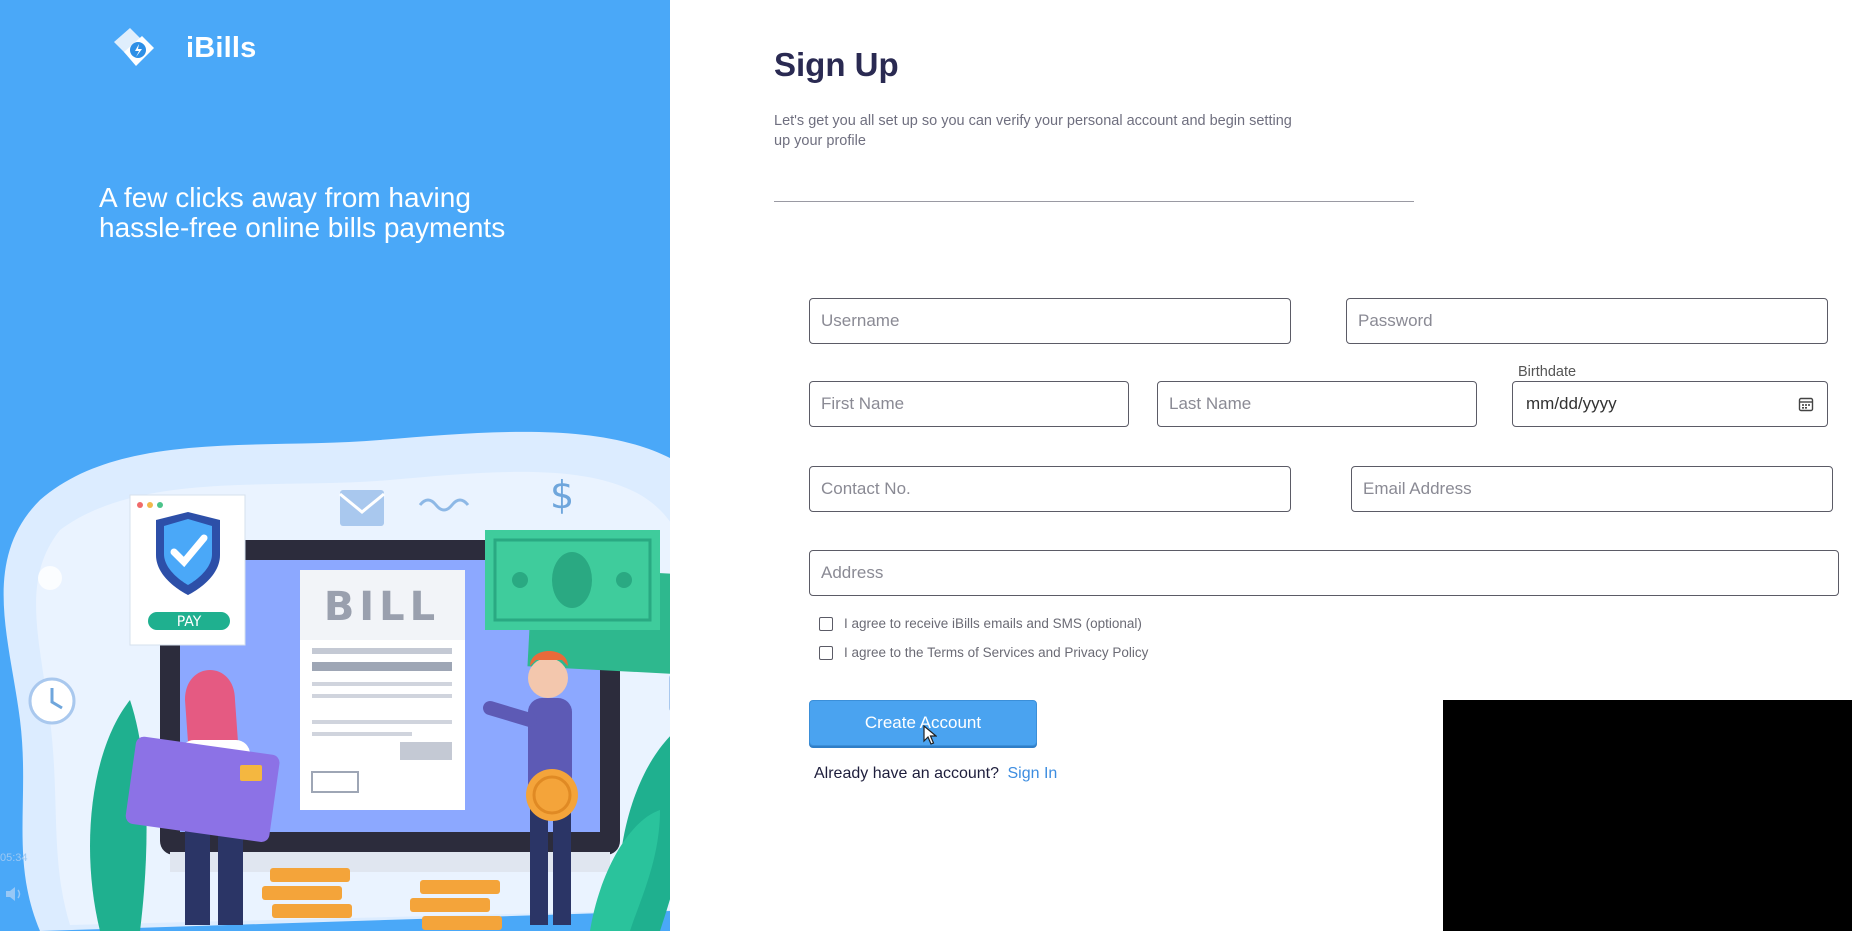  Describe the element at coordinates (14, 894) in the screenshot. I see `volume-icon` at that location.